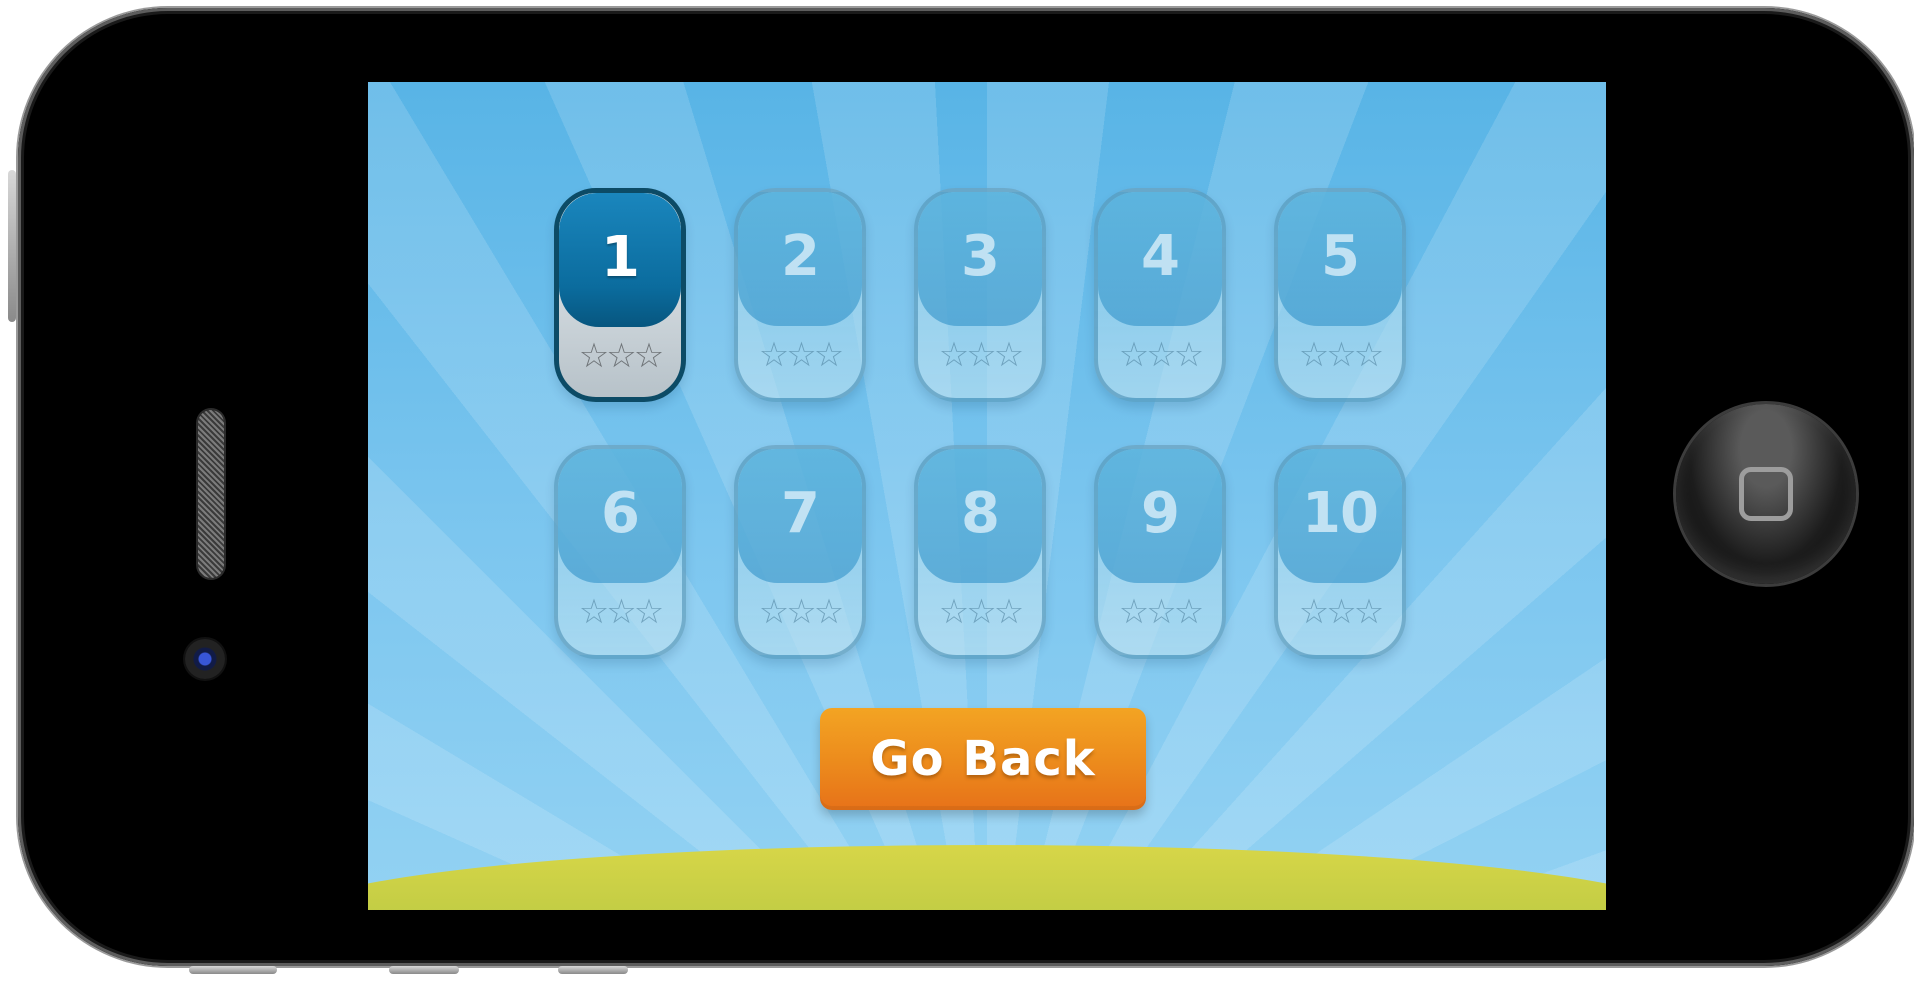 The image size is (1914, 982). I want to click on home-button-icon, so click(1766, 494).